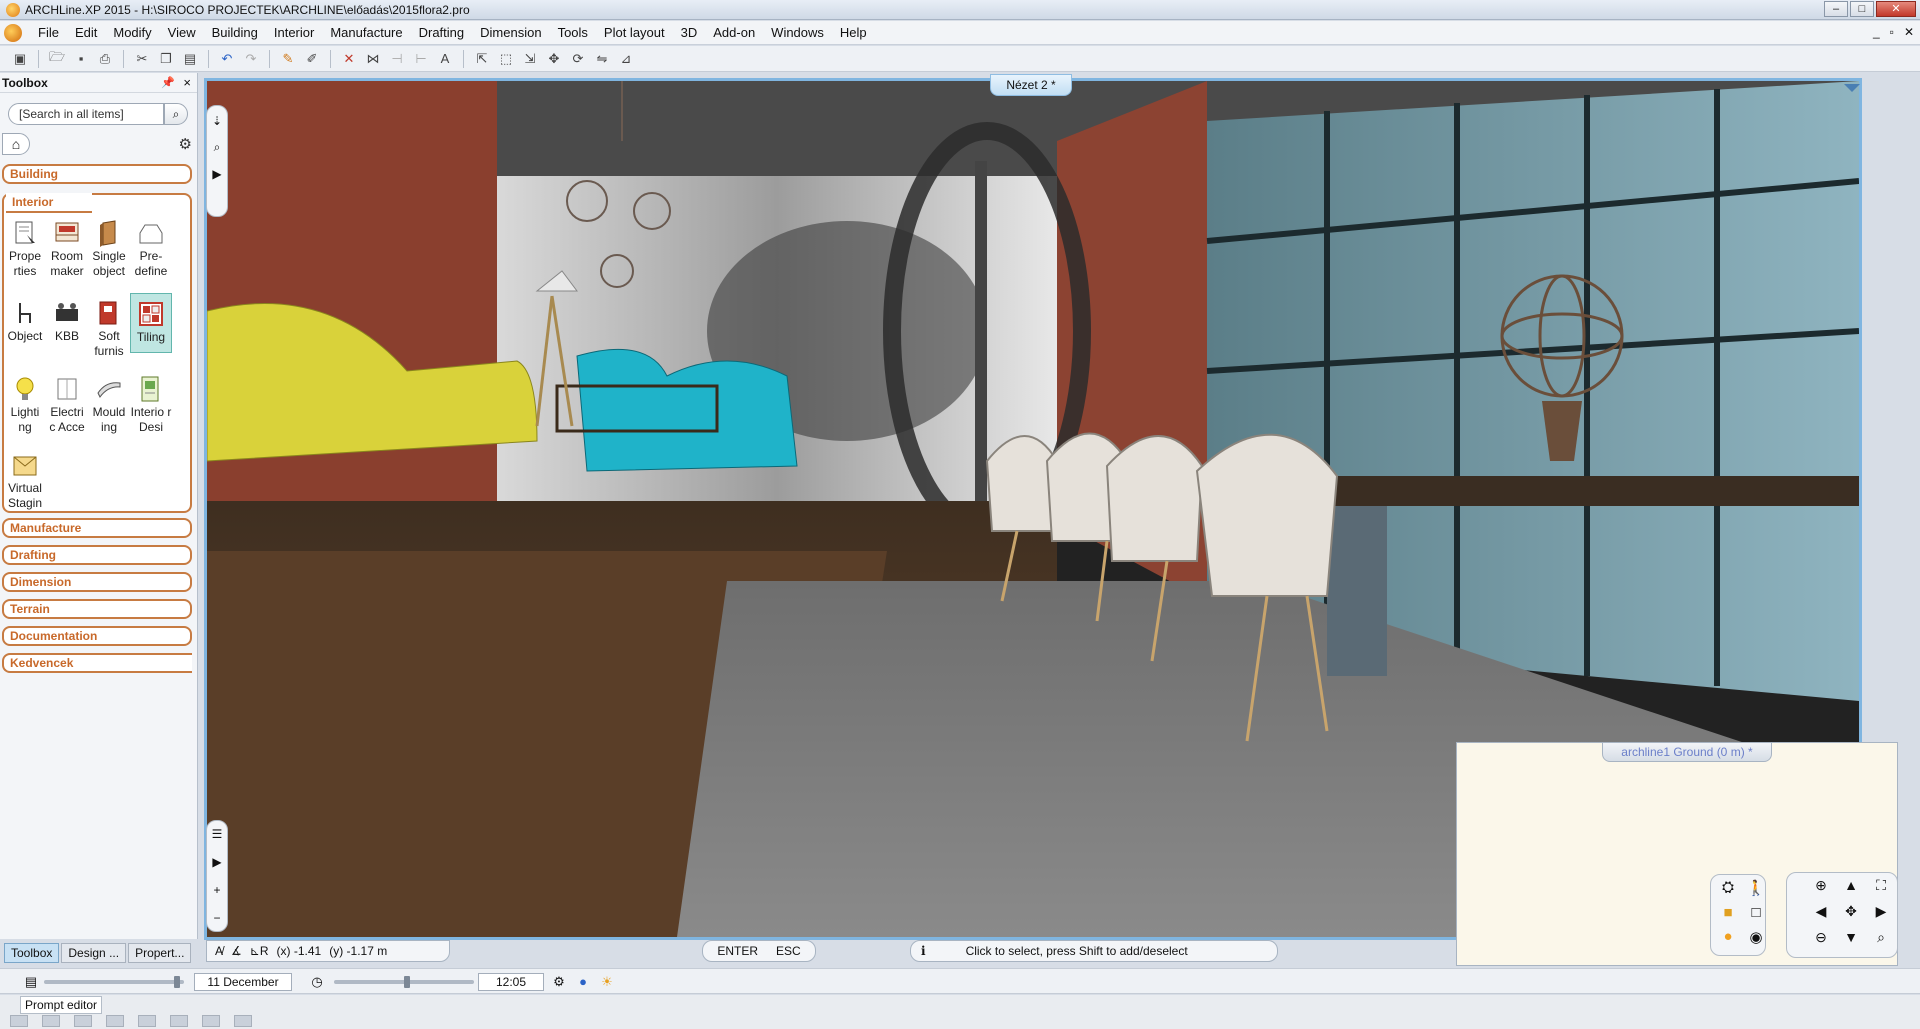 The width and height of the screenshot is (1920, 1029). What do you see at coordinates (259, 951) in the screenshot?
I see `relative-icon: ⊾R` at bounding box center [259, 951].